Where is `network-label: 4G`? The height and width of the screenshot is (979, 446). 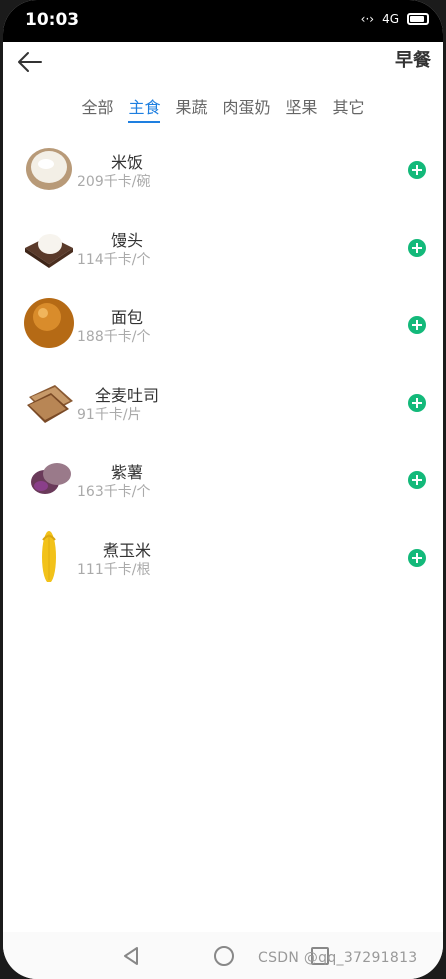
network-label: 4G is located at coordinates (390, 19).